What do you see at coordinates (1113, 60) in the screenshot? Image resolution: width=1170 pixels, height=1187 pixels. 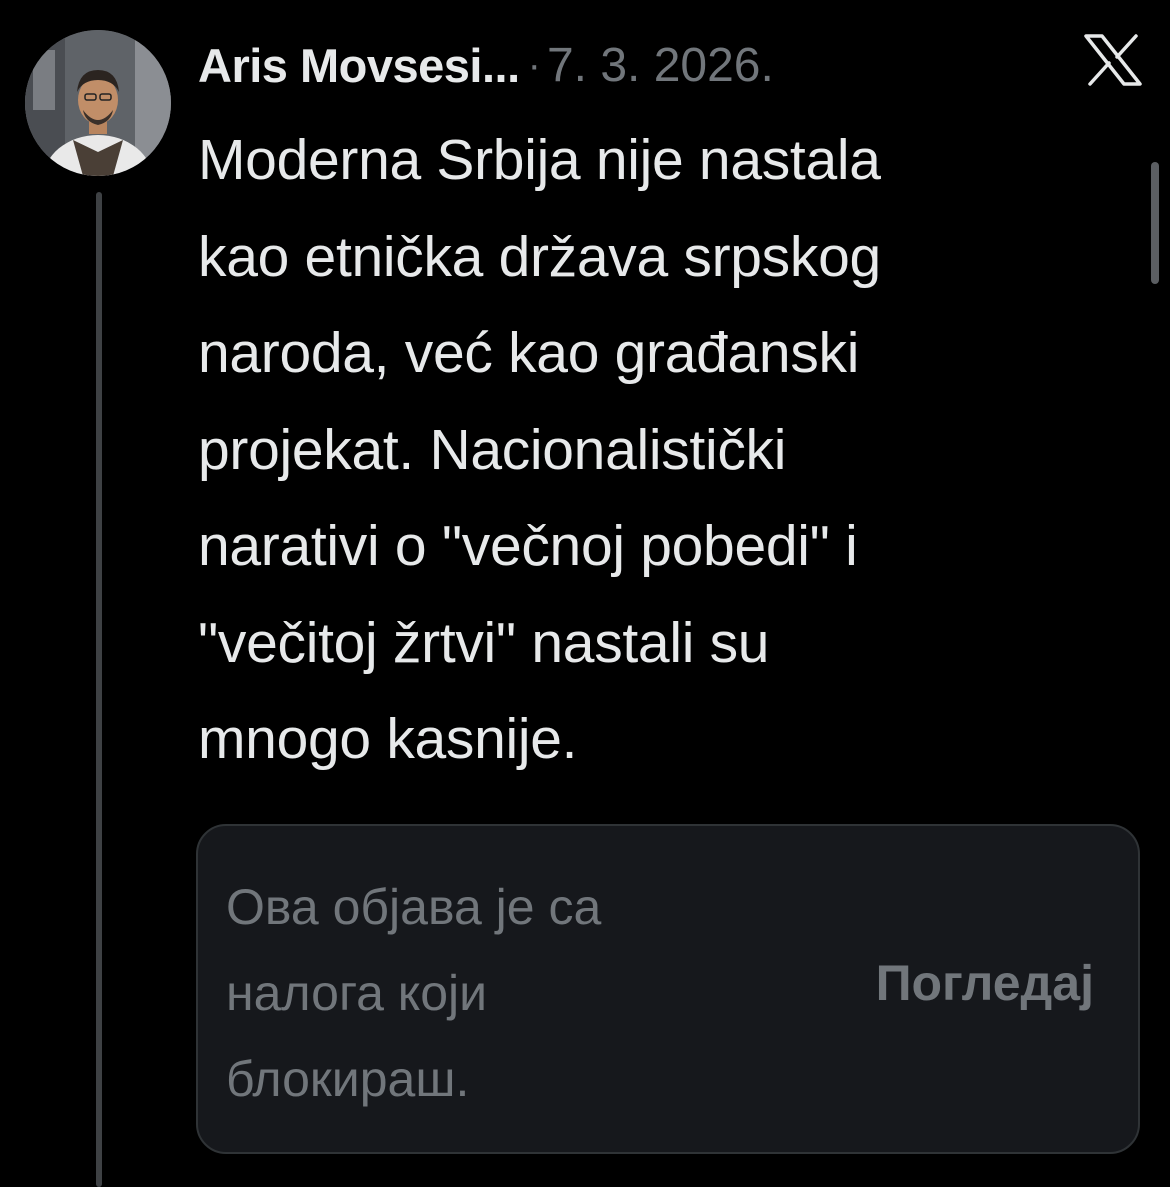 I see `x-logo-icon` at bounding box center [1113, 60].